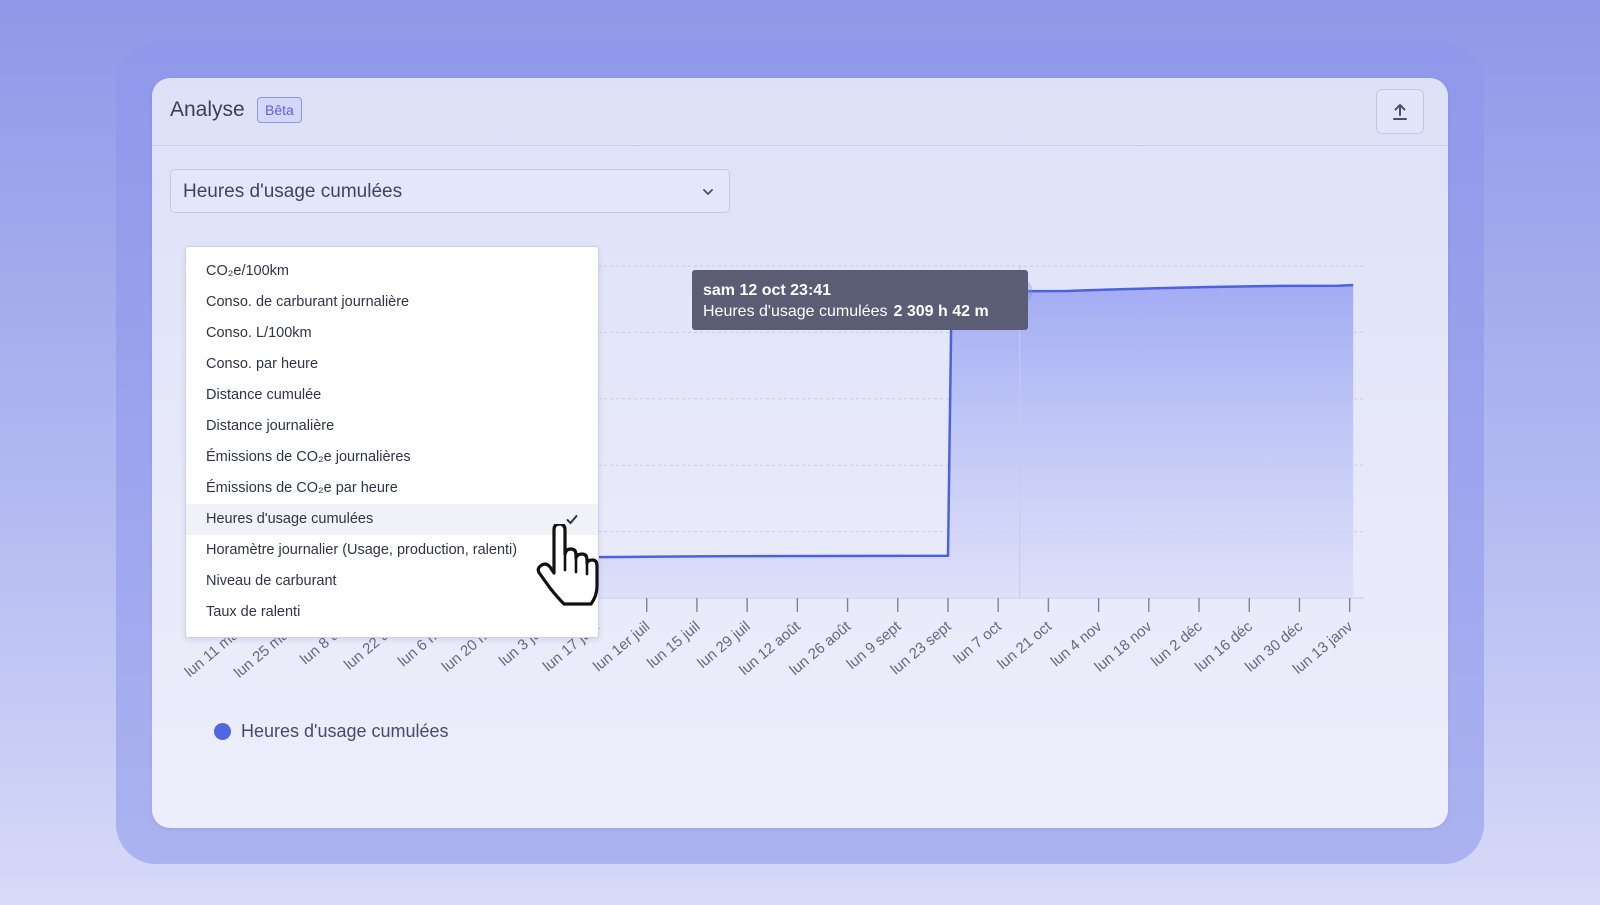  Describe the element at coordinates (345, 730) in the screenshot. I see `legend-label: Heures d'usage cumulées` at that location.